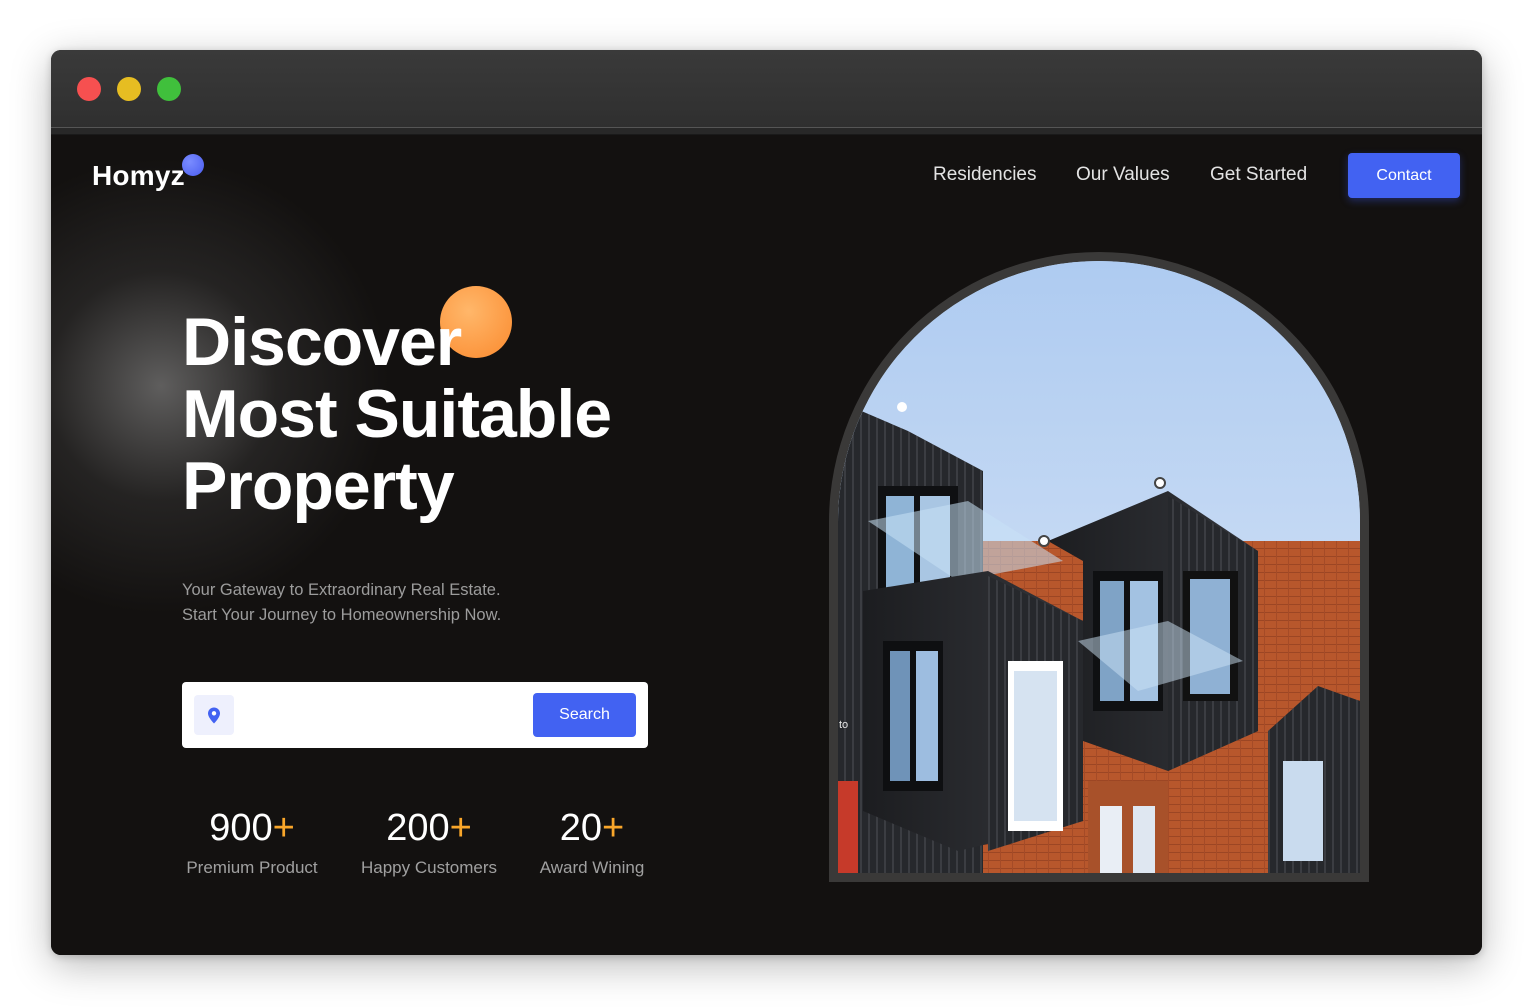 This screenshot has width=1533, height=1007. I want to click on window-titlebar, so click(766, 89).